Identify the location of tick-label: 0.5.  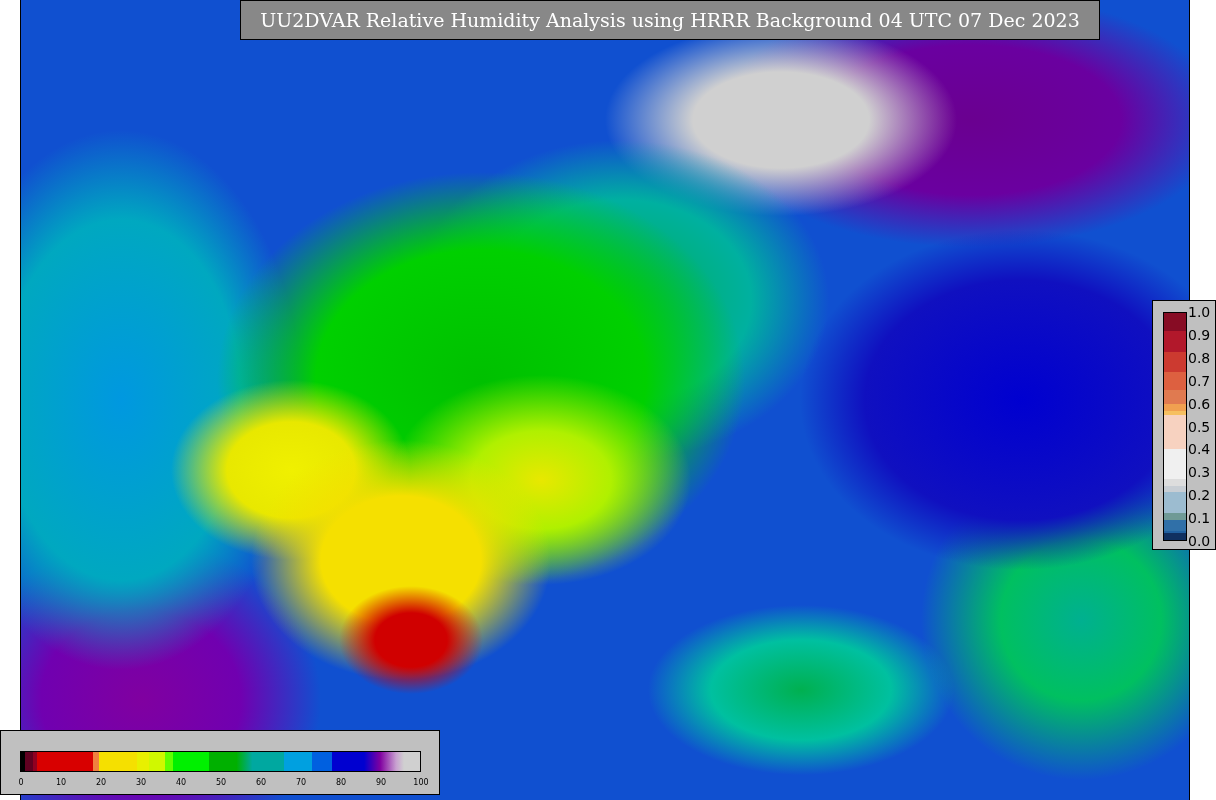
(1200, 426).